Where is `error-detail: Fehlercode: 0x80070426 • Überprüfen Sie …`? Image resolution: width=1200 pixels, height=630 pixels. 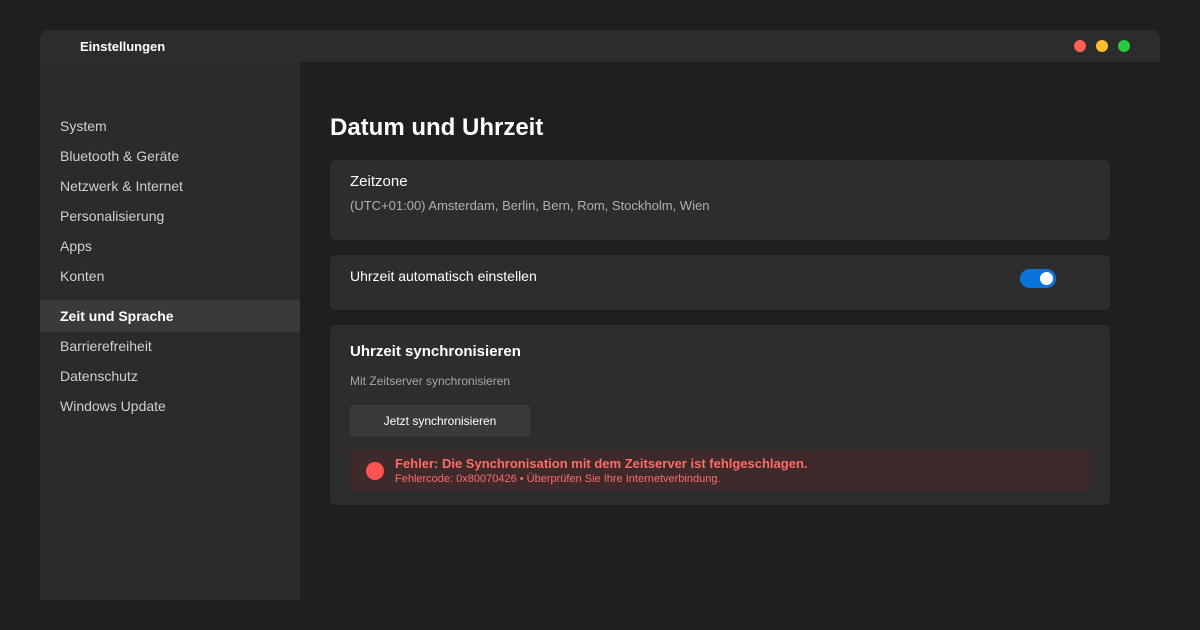 error-detail: Fehlercode: 0x80070426 • Überprüfen Sie … is located at coordinates (558, 479).